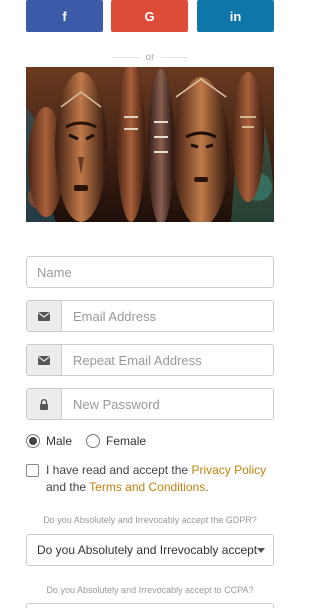  I want to click on consent-text-middle: and the, so click(68, 487).